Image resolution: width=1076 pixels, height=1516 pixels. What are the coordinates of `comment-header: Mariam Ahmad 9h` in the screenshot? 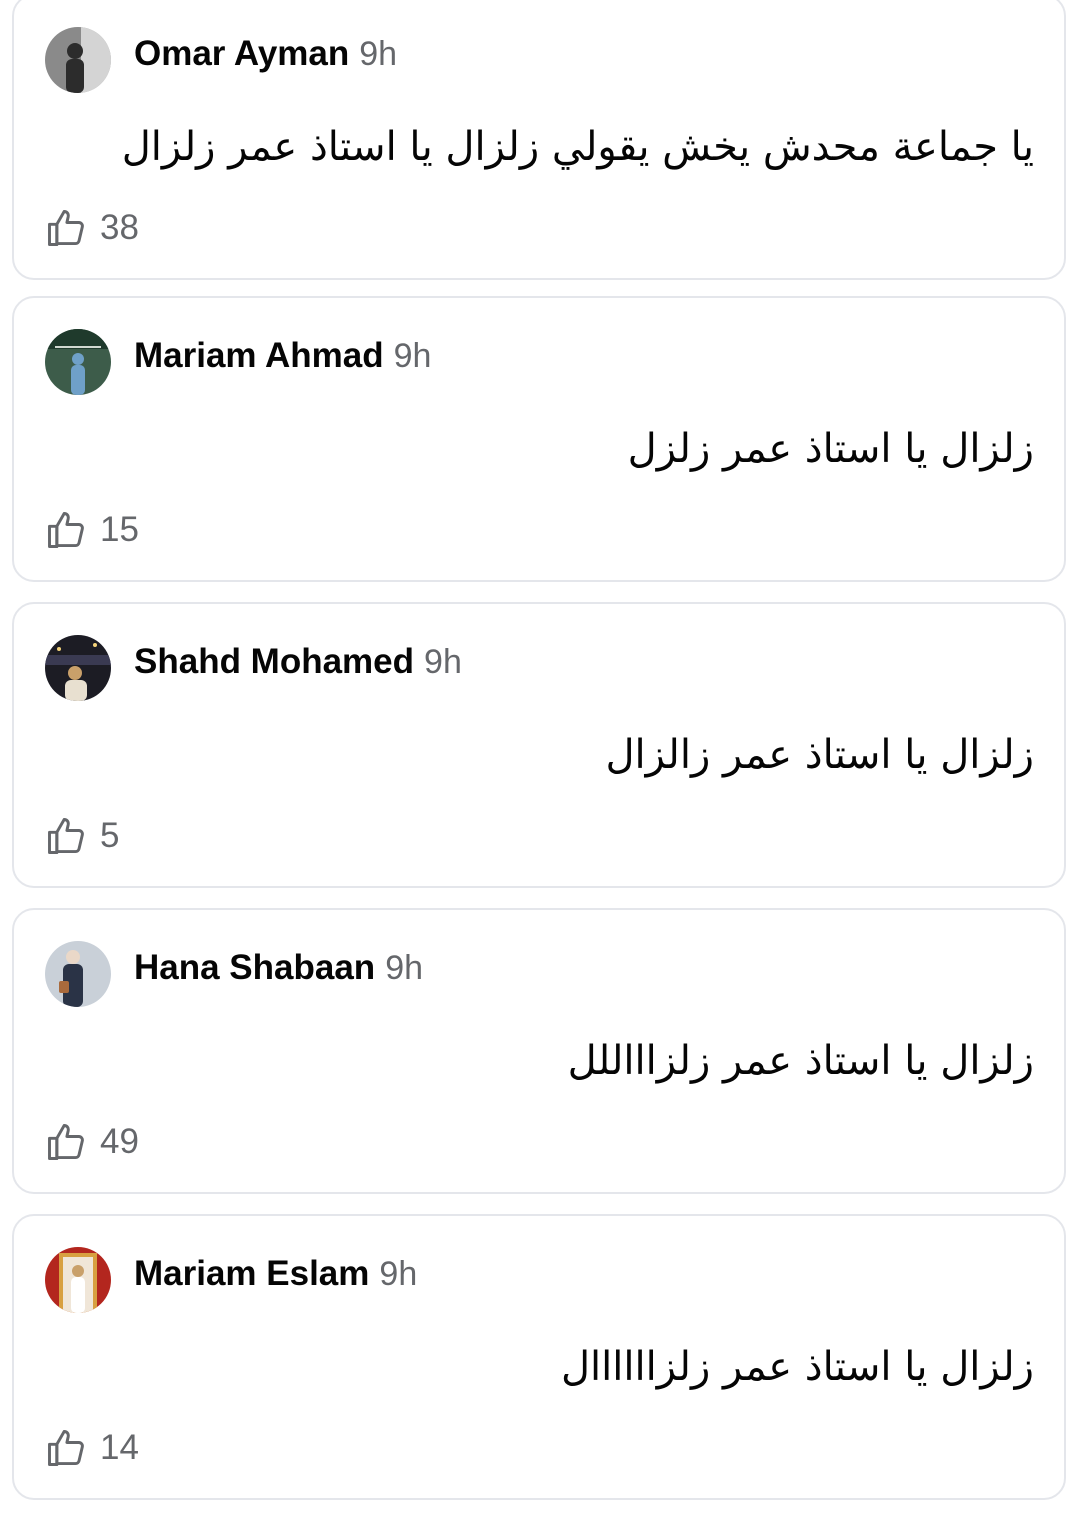 It's located at (282, 356).